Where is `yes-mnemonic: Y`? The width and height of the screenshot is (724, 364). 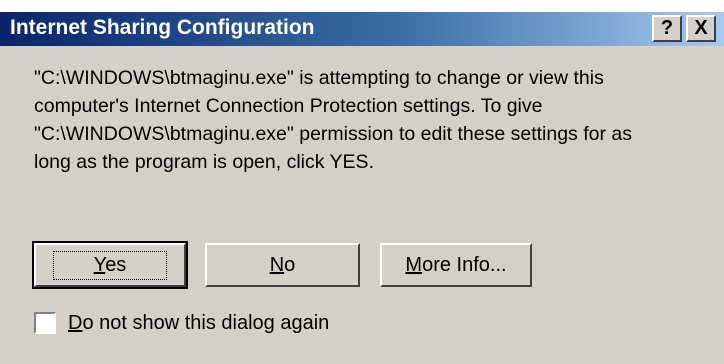 yes-mnemonic: Y is located at coordinates (99, 264).